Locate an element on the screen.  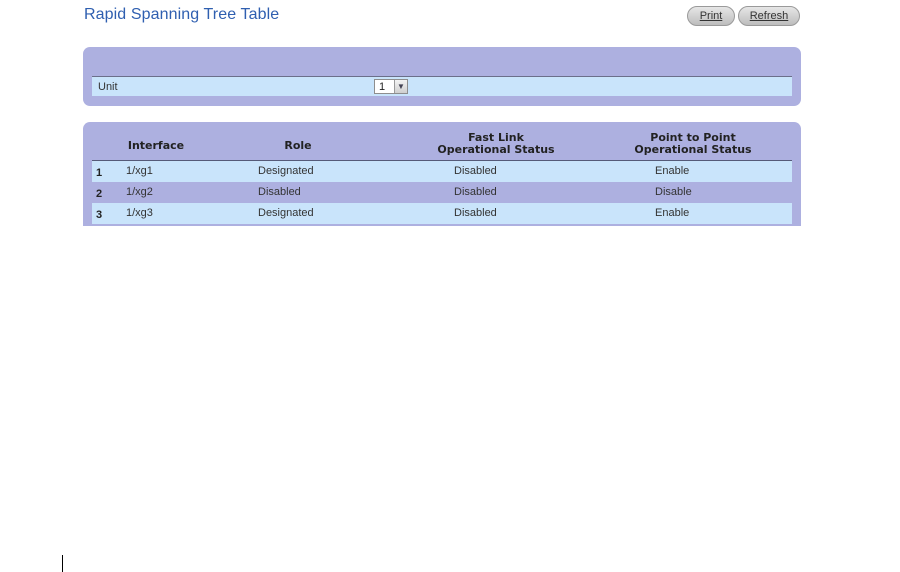
unit-label: Unit is located at coordinates (108, 87).